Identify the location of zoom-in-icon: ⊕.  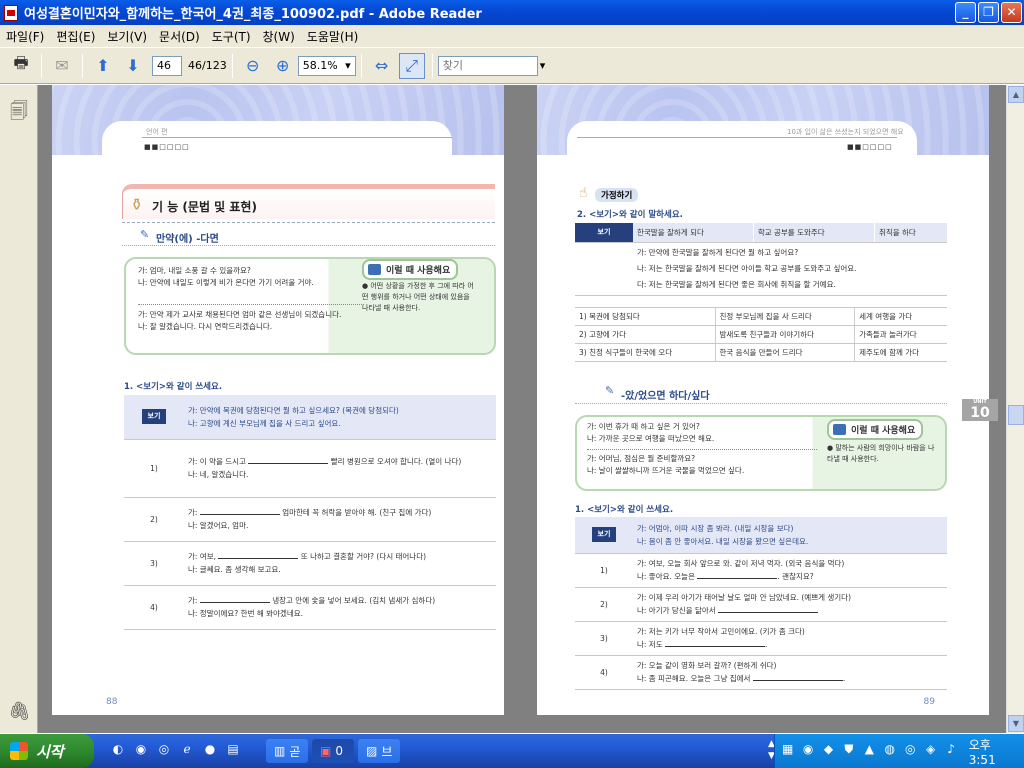
(283, 66).